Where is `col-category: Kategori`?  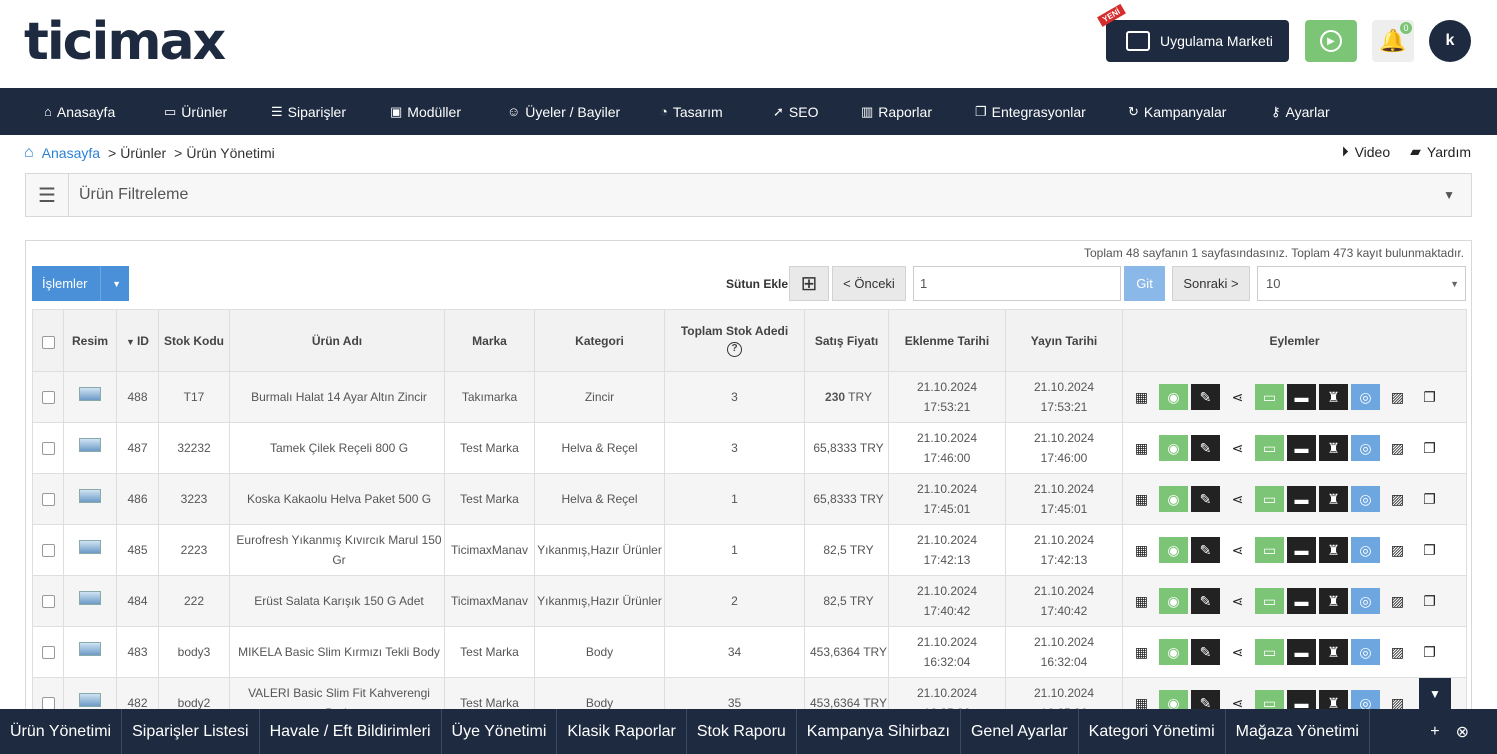 col-category: Kategori is located at coordinates (599, 340).